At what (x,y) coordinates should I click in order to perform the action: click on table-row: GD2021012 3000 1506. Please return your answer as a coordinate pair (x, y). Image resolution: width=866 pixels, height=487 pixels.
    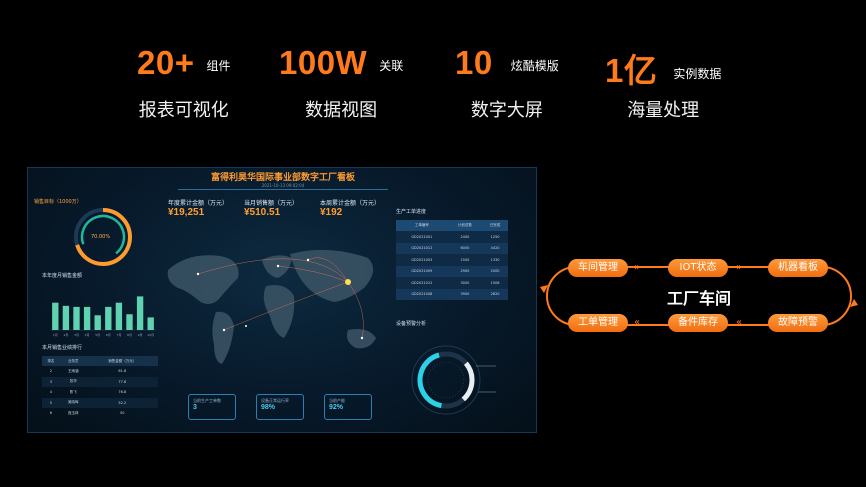
    Looking at the image, I should click on (452, 283).